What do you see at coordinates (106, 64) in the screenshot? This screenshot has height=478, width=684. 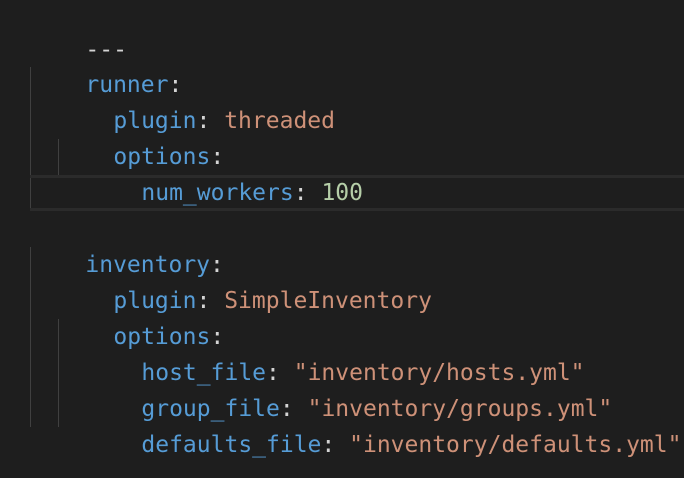 I see `code-line-runner: runner:` at bounding box center [106, 64].